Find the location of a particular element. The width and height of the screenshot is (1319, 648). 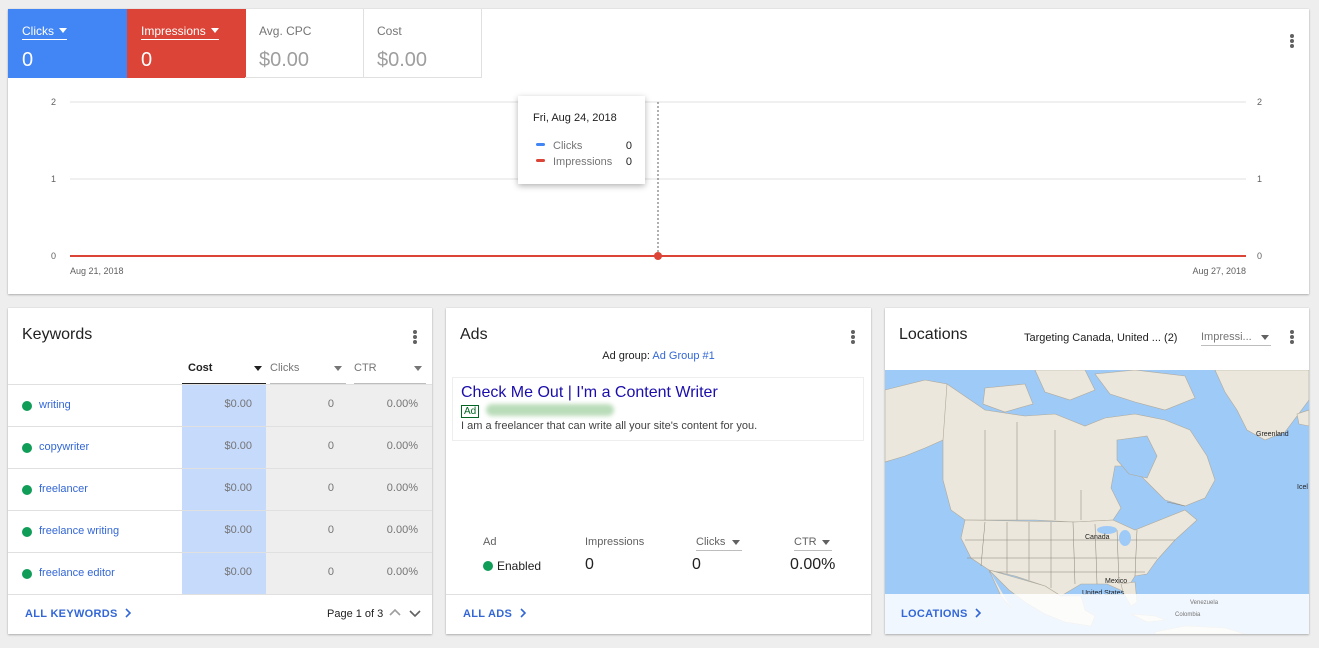

metric-clicks-value: 0 is located at coordinates (28, 60).